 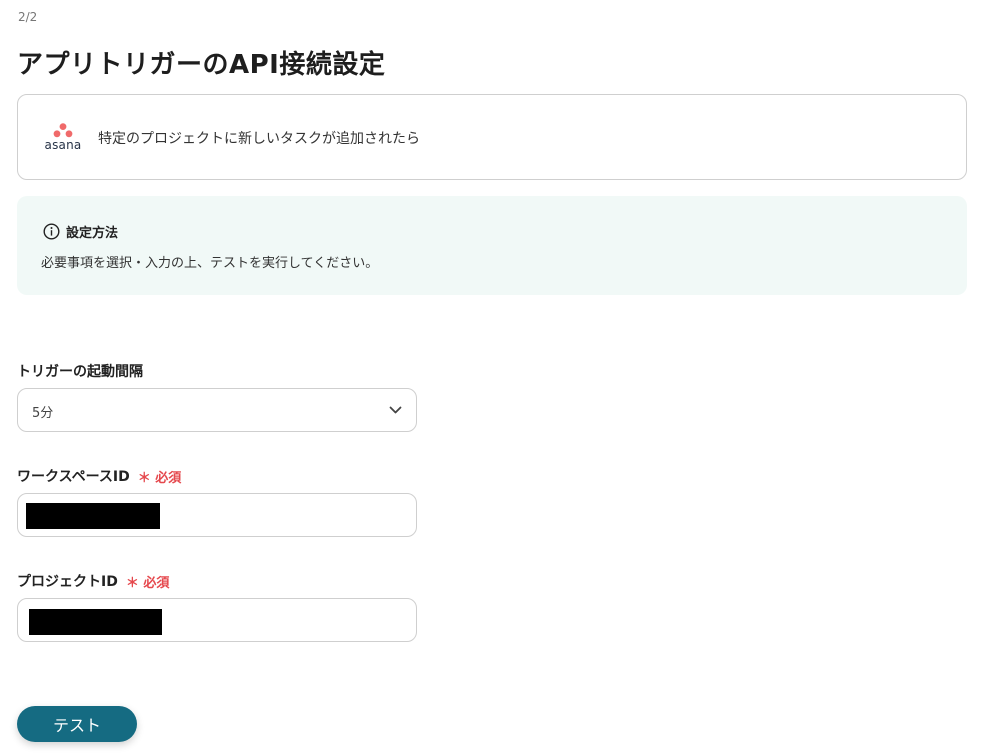 What do you see at coordinates (77, 724) in the screenshot?
I see `test-button: テスト` at bounding box center [77, 724].